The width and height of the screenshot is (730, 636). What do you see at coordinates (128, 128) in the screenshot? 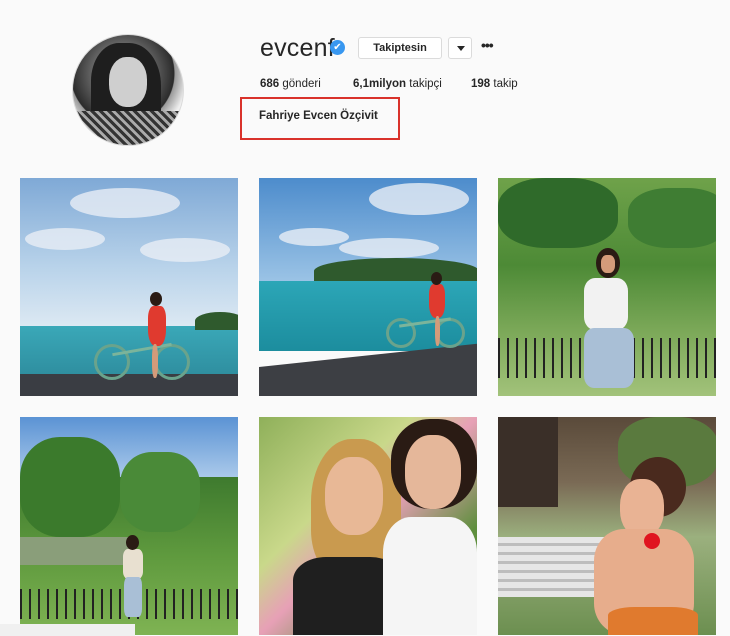
I see `avatar-lace` at bounding box center [128, 128].